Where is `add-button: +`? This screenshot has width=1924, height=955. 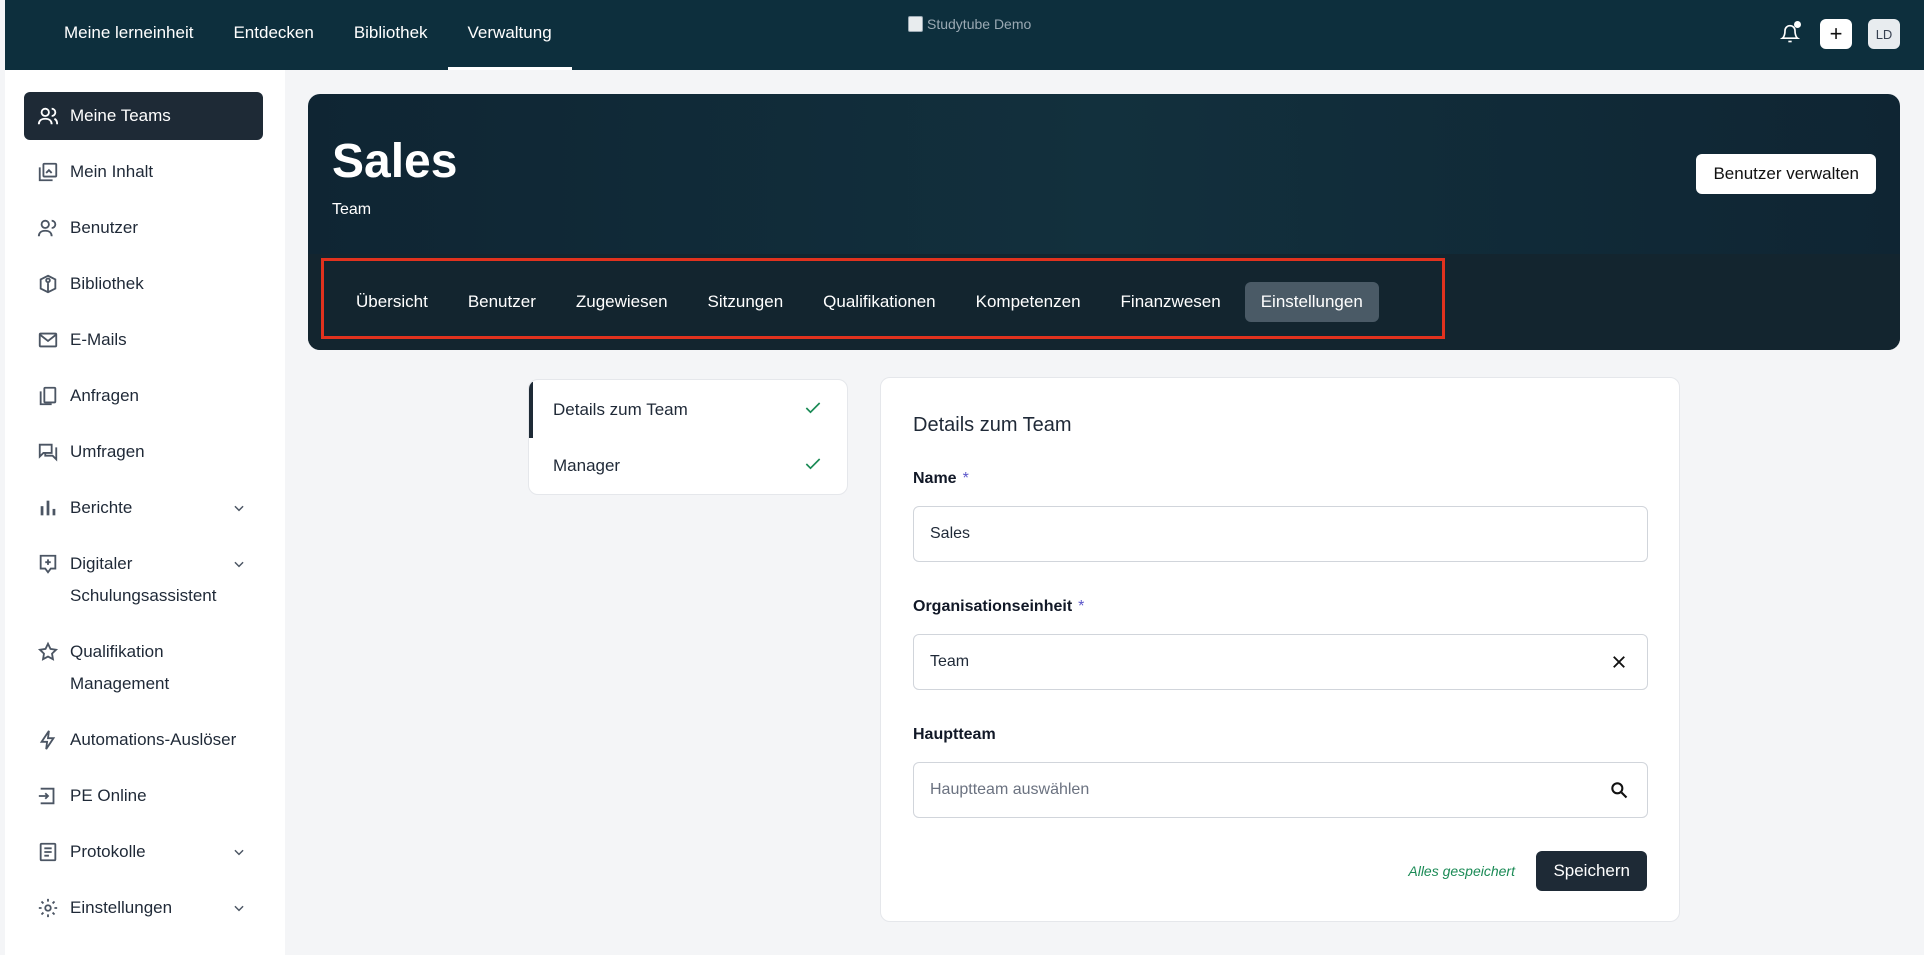 add-button: + is located at coordinates (1836, 34).